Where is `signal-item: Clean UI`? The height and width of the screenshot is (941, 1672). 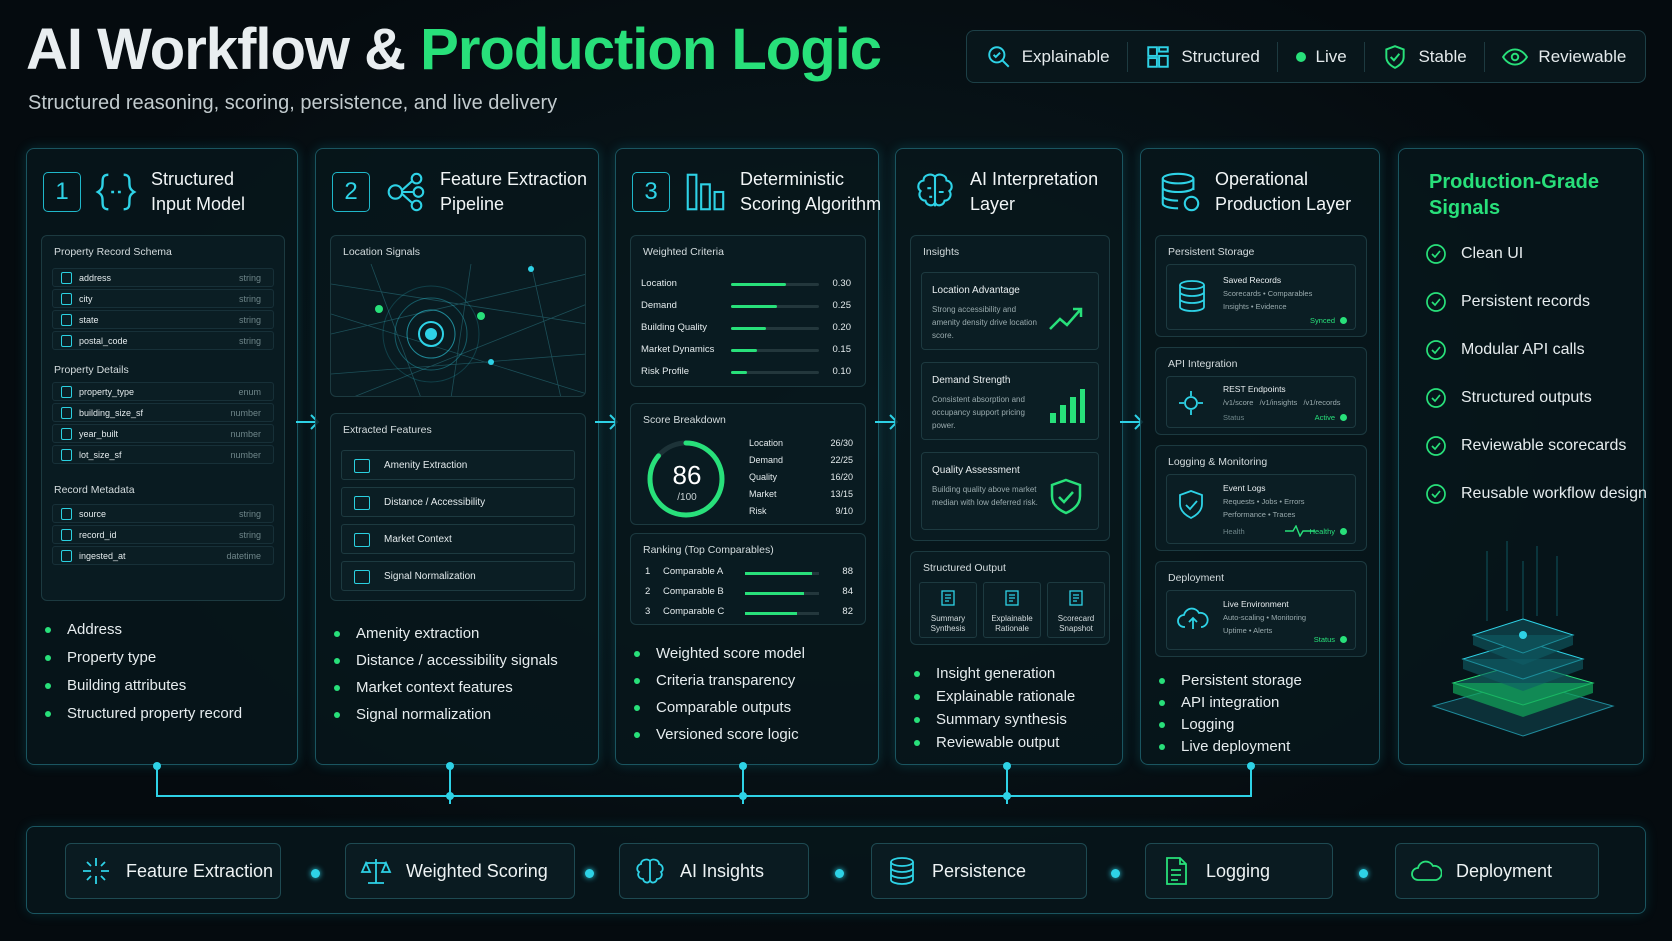 signal-item: Clean UI is located at coordinates (1474, 254).